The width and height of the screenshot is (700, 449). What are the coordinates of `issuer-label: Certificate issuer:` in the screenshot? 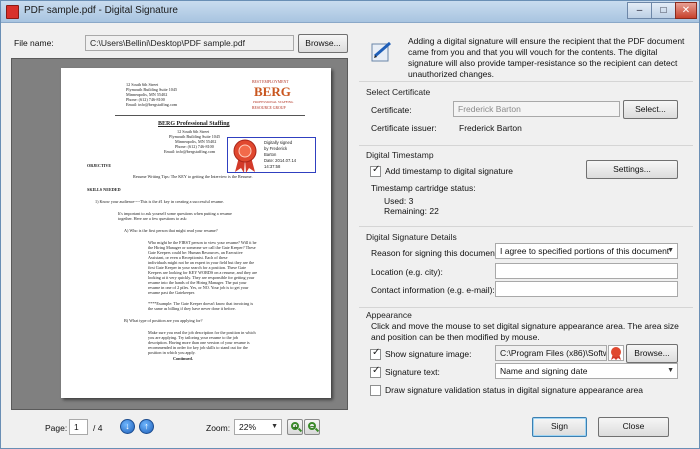 It's located at (404, 128).